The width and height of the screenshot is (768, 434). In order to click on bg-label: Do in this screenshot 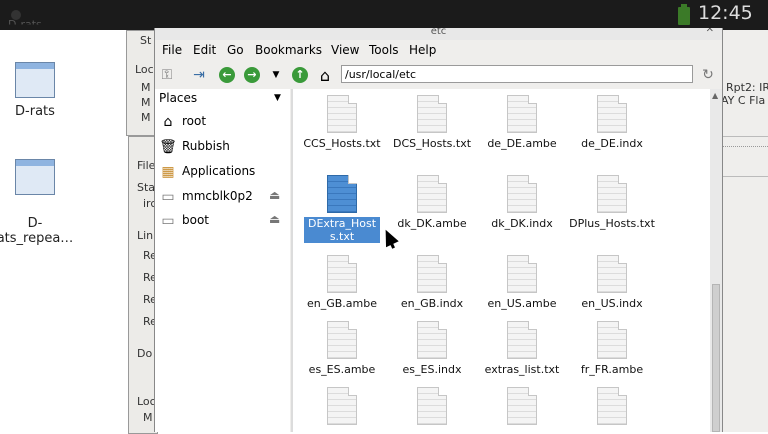, I will do `click(145, 353)`.